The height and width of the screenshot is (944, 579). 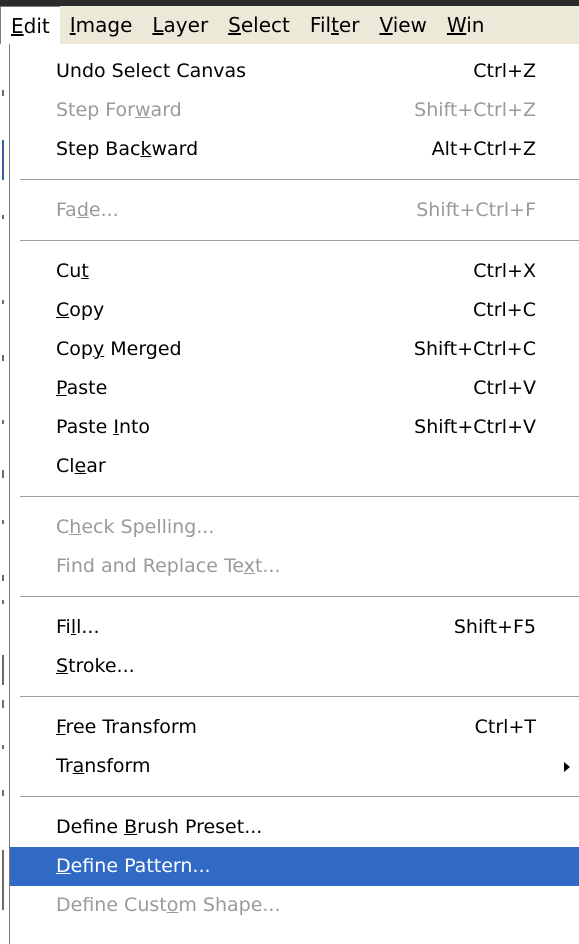 What do you see at coordinates (504, 71) in the screenshot?
I see `shortcut-label: Ctrl+Z` at bounding box center [504, 71].